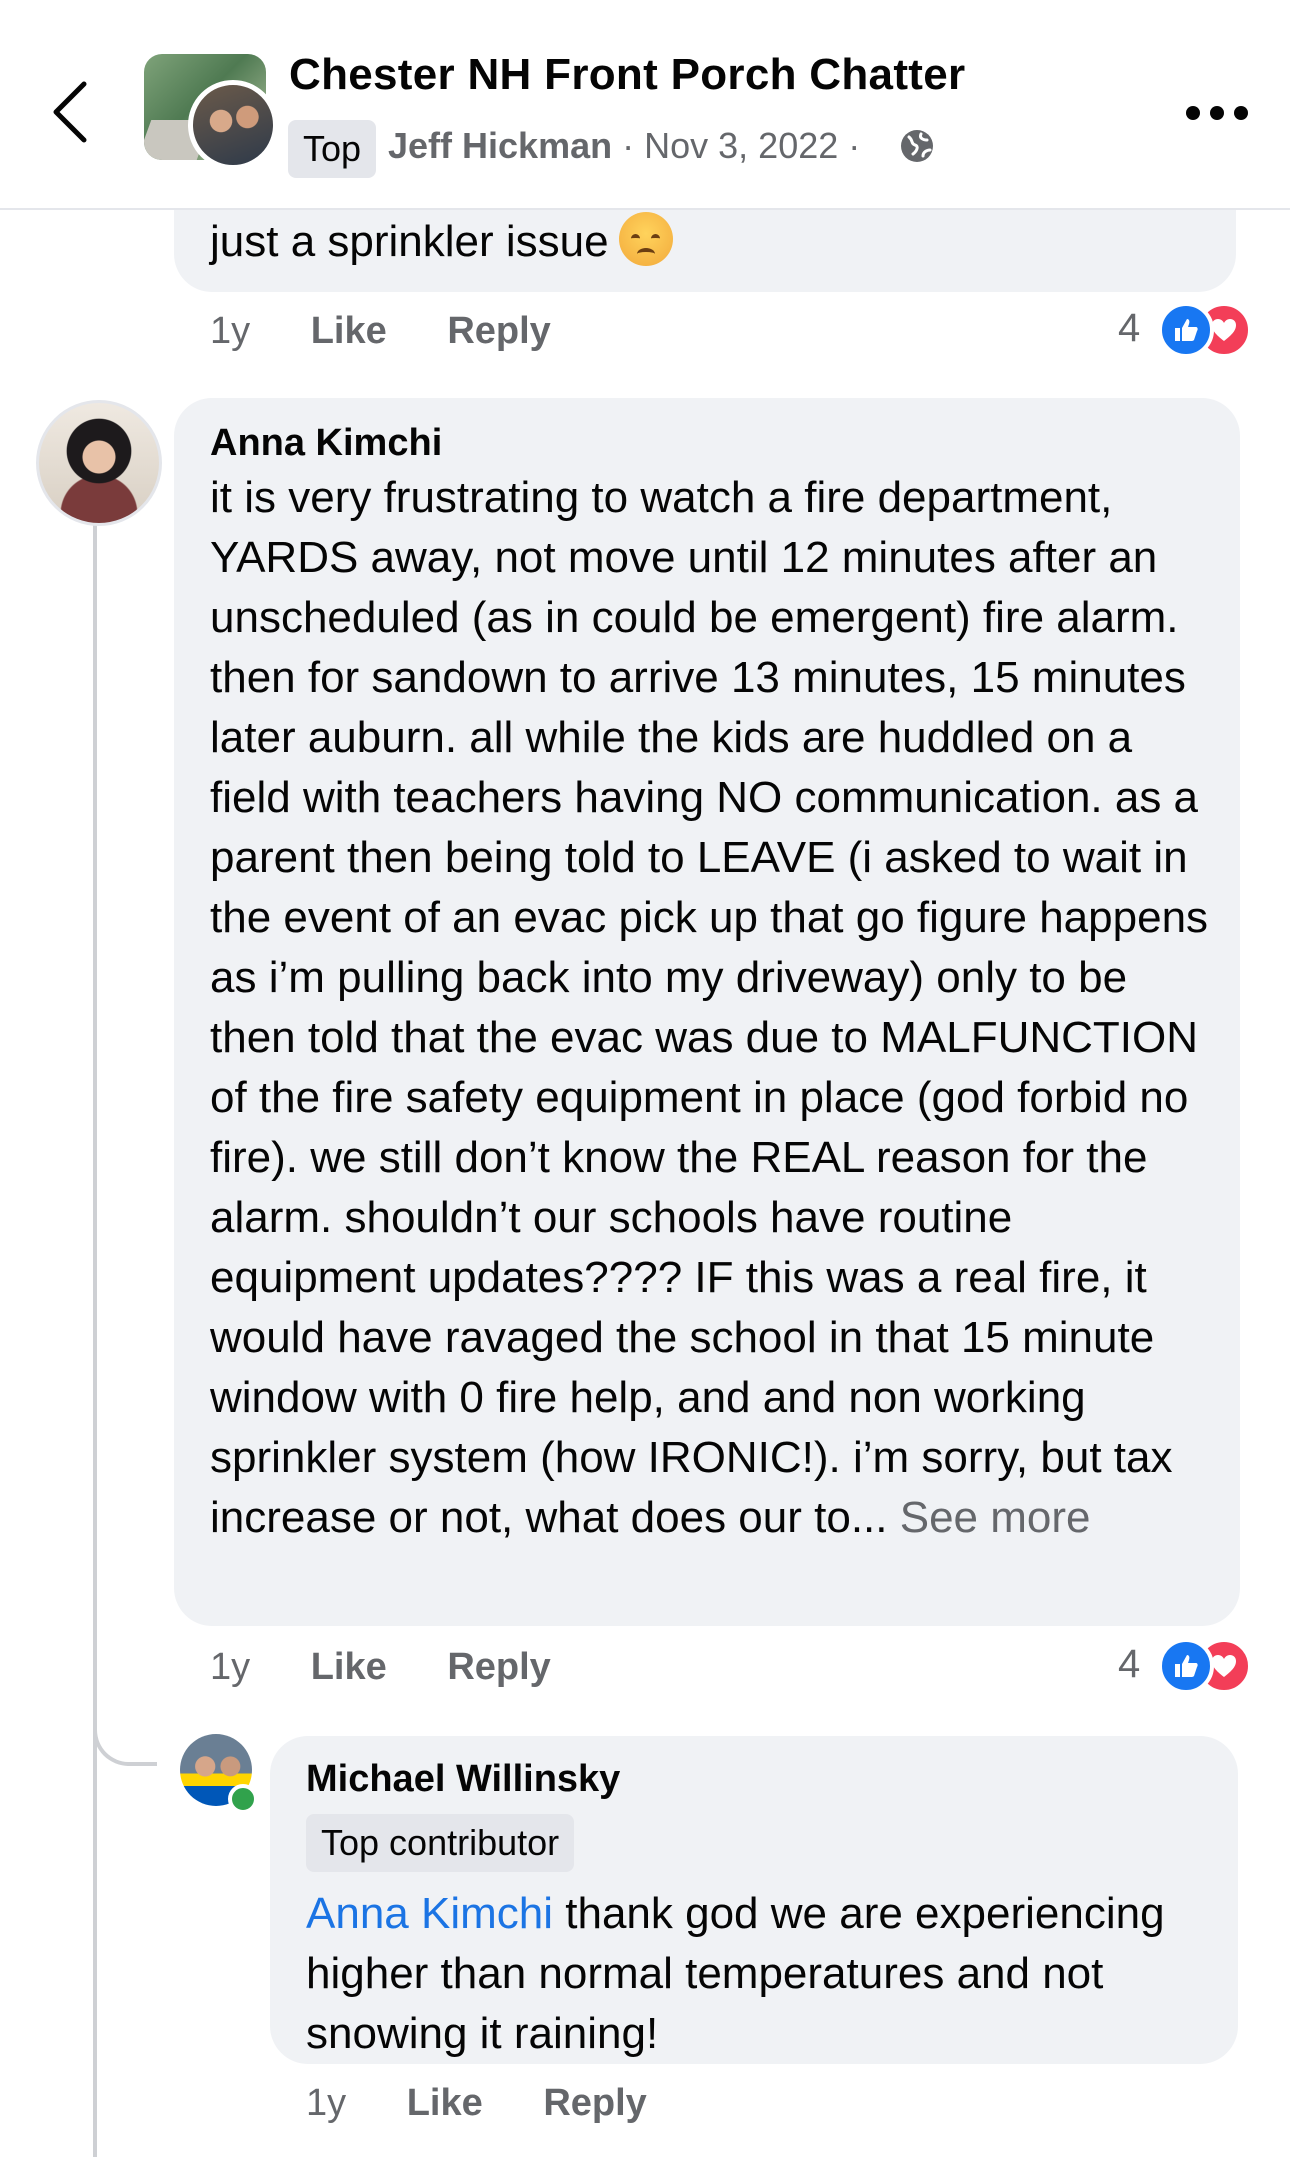  Describe the element at coordinates (332, 149) in the screenshot. I see `top-badge: Top` at that location.